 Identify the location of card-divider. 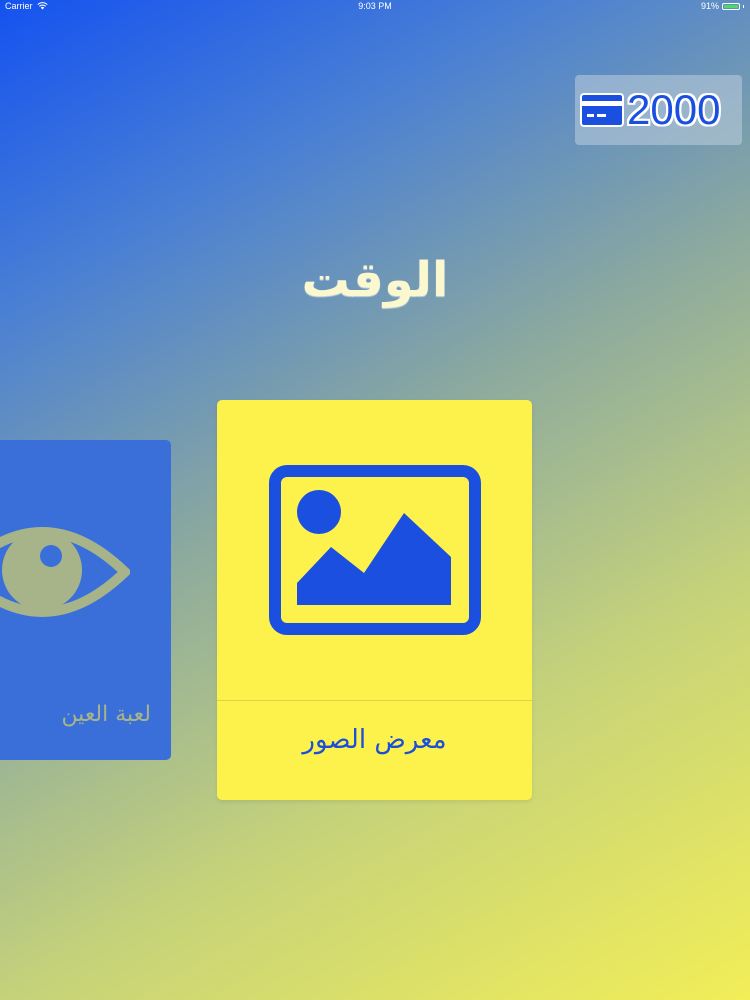
(374, 700).